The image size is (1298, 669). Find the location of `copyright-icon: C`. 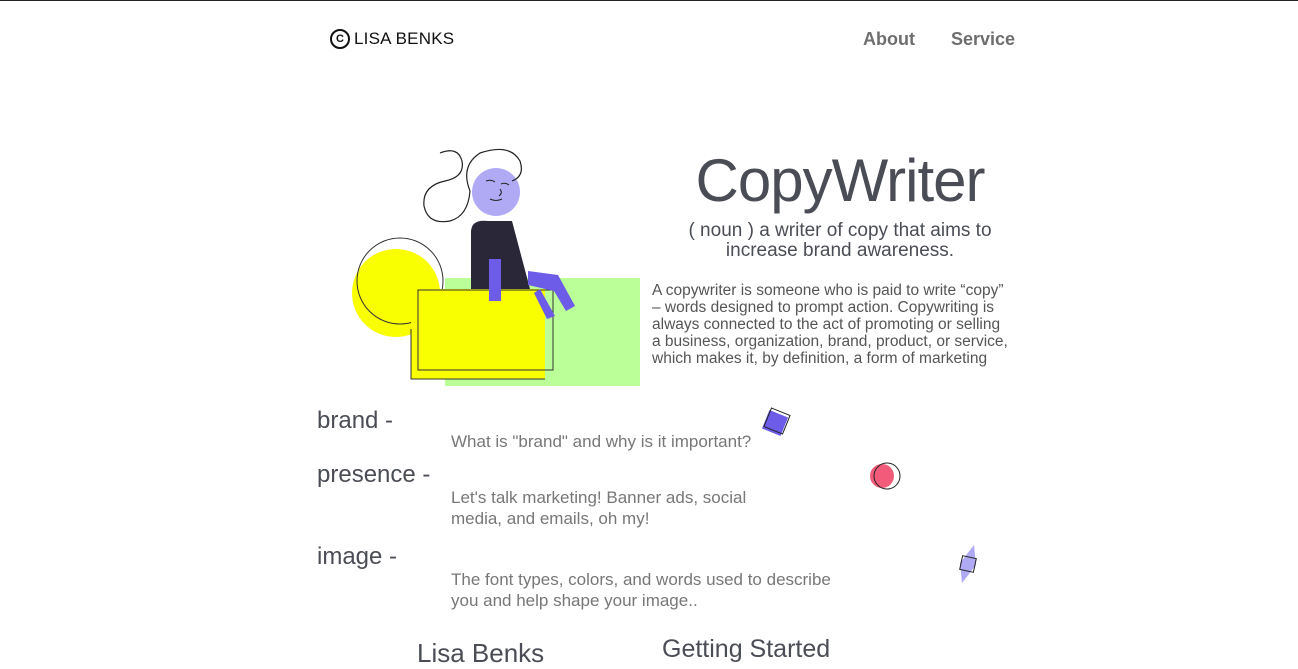

copyright-icon: C is located at coordinates (340, 39).